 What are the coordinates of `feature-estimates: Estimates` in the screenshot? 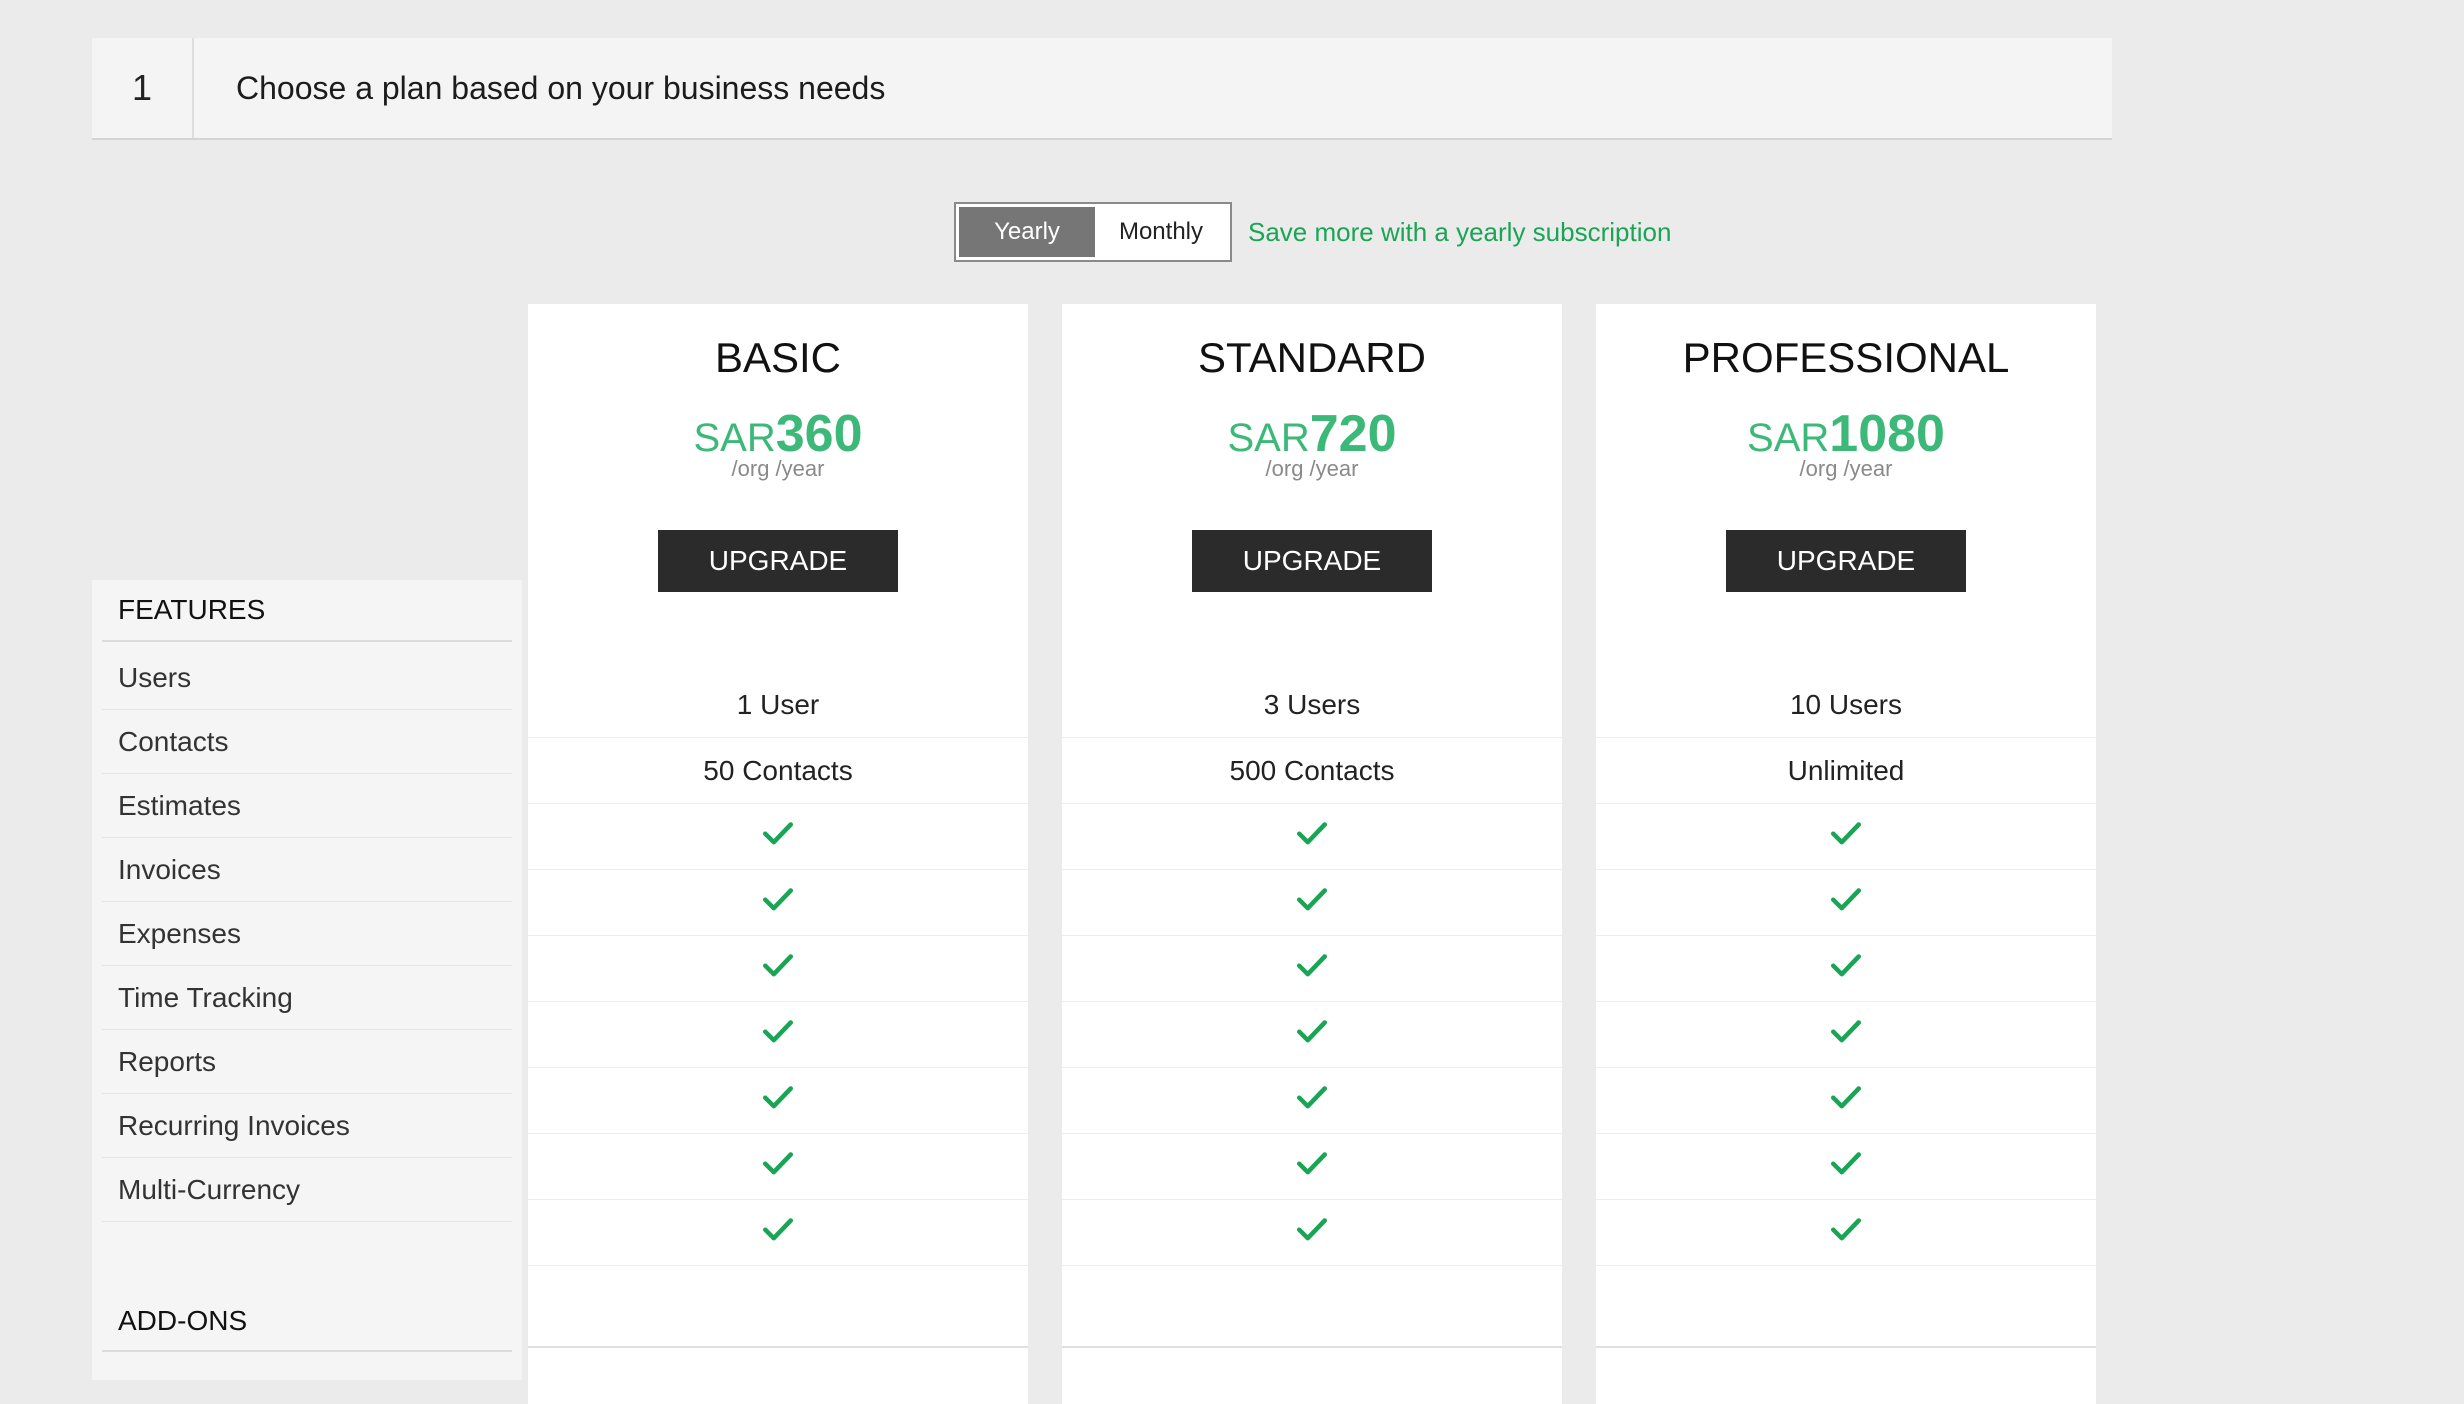 It's located at (307, 806).